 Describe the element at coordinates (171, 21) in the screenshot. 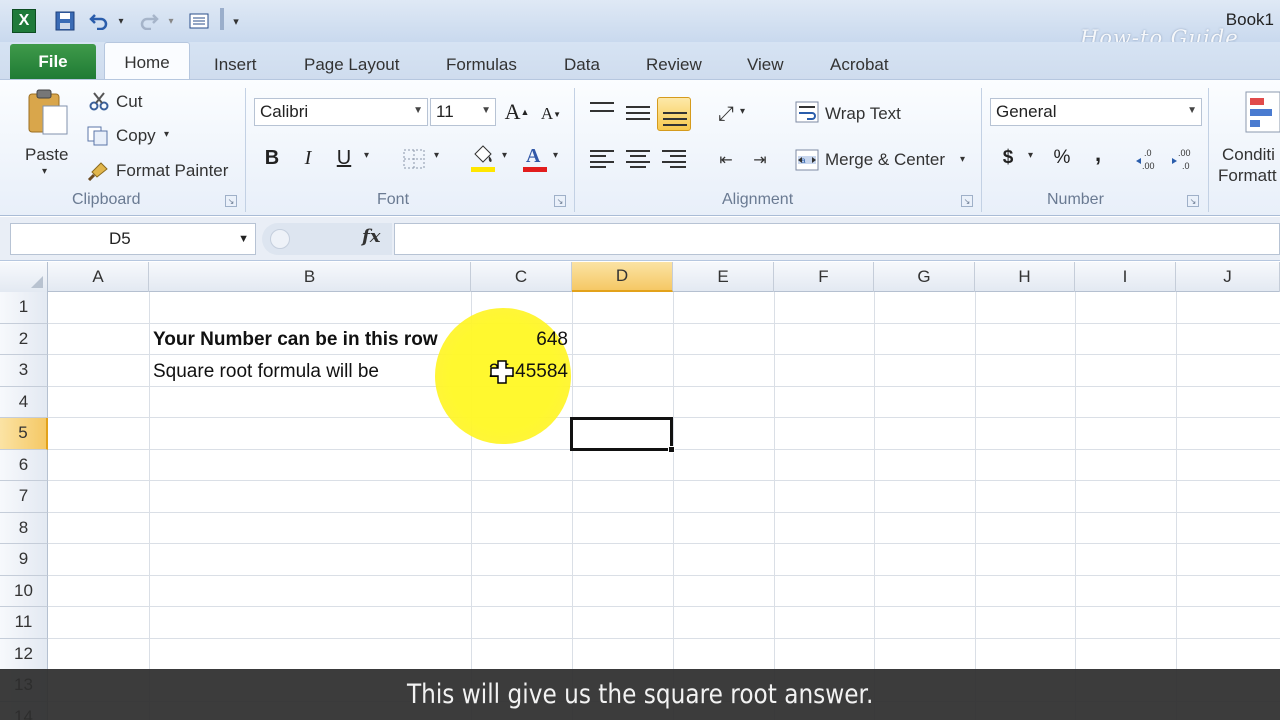

I see `redo-dropdown-icon: ▾` at that location.